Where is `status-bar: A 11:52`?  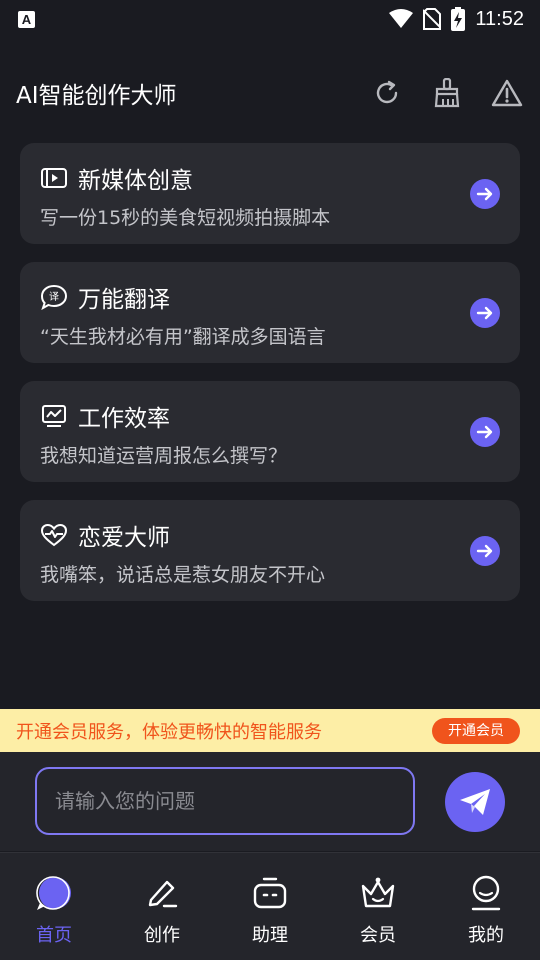 status-bar: A 11:52 is located at coordinates (270, 19).